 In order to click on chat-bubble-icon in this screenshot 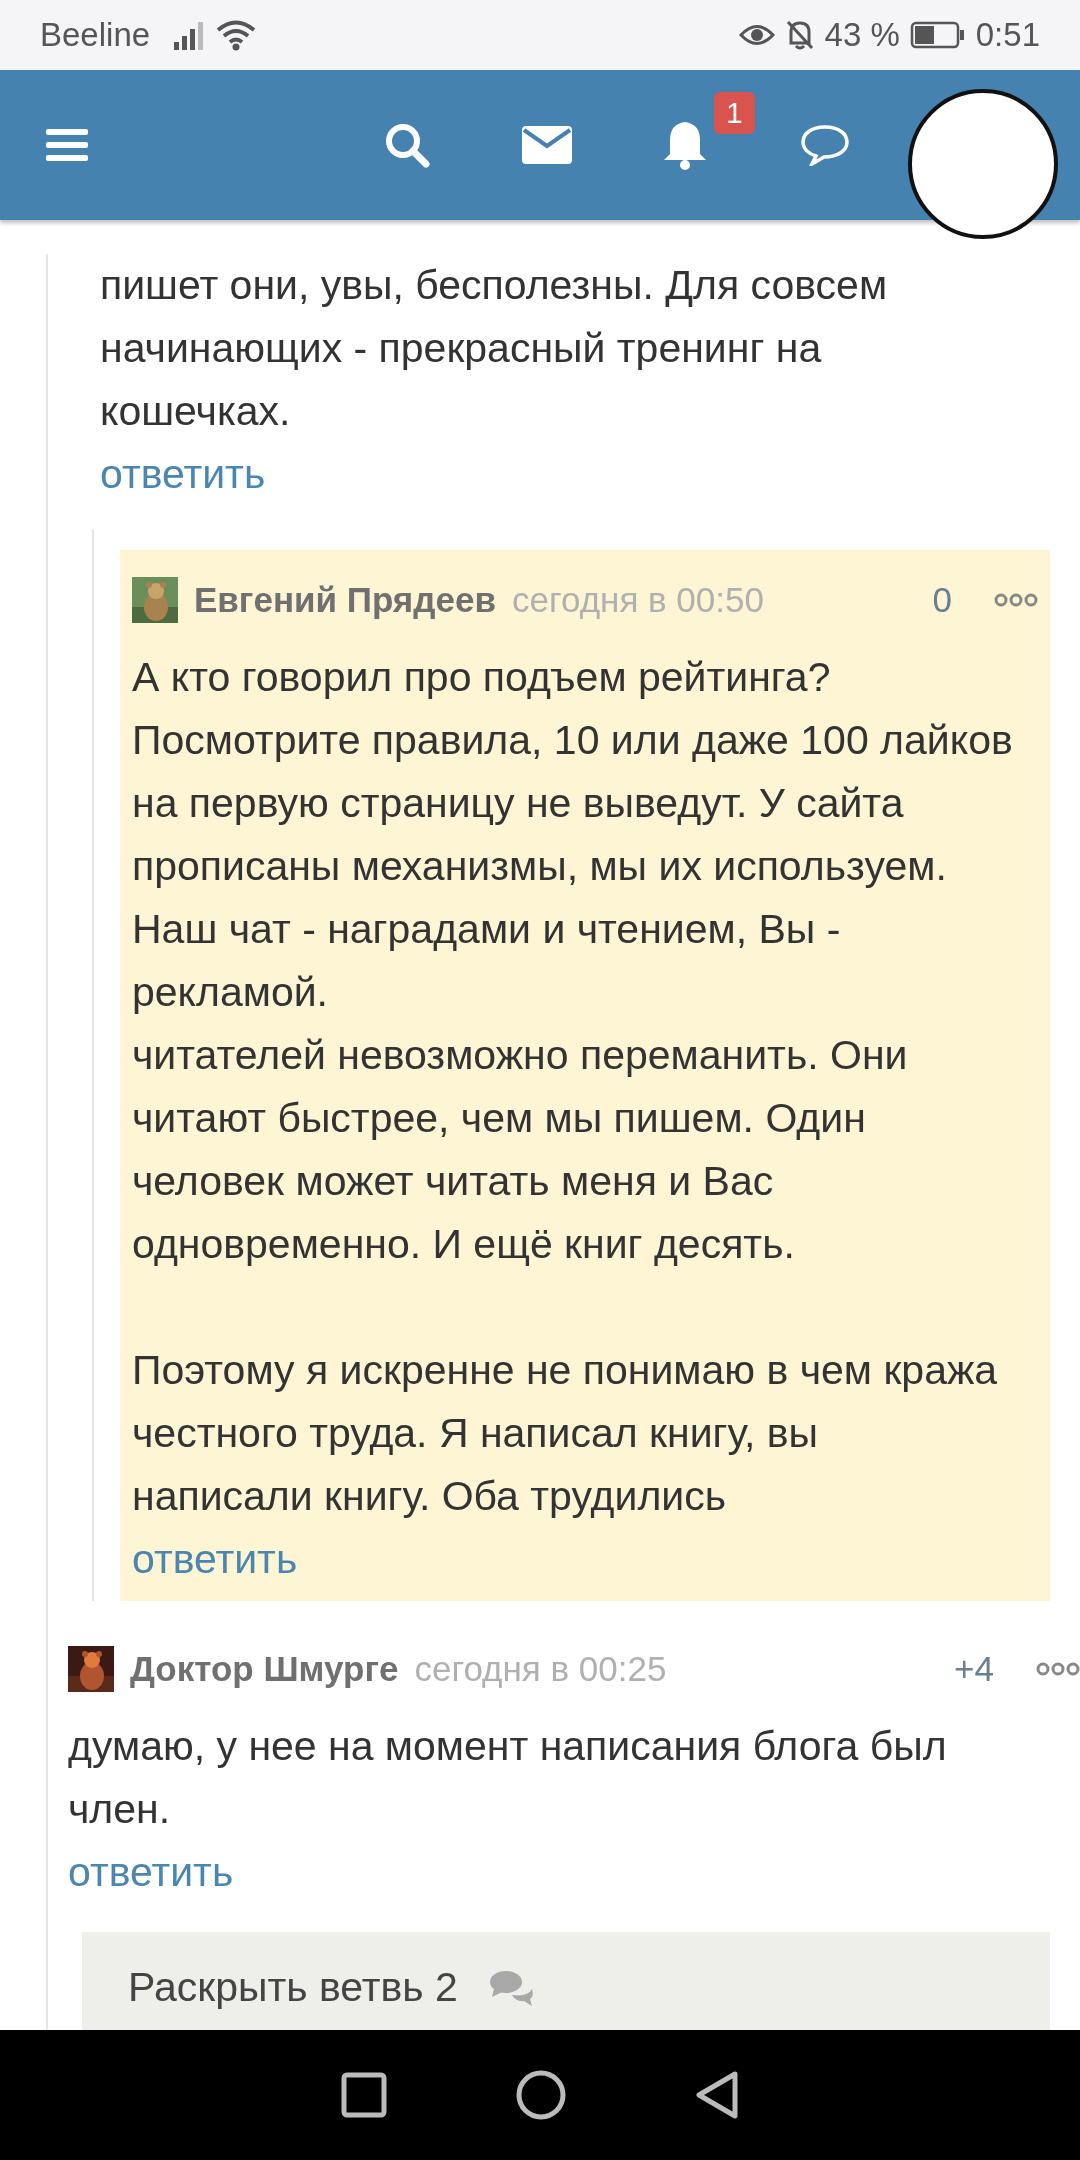, I will do `click(825, 145)`.